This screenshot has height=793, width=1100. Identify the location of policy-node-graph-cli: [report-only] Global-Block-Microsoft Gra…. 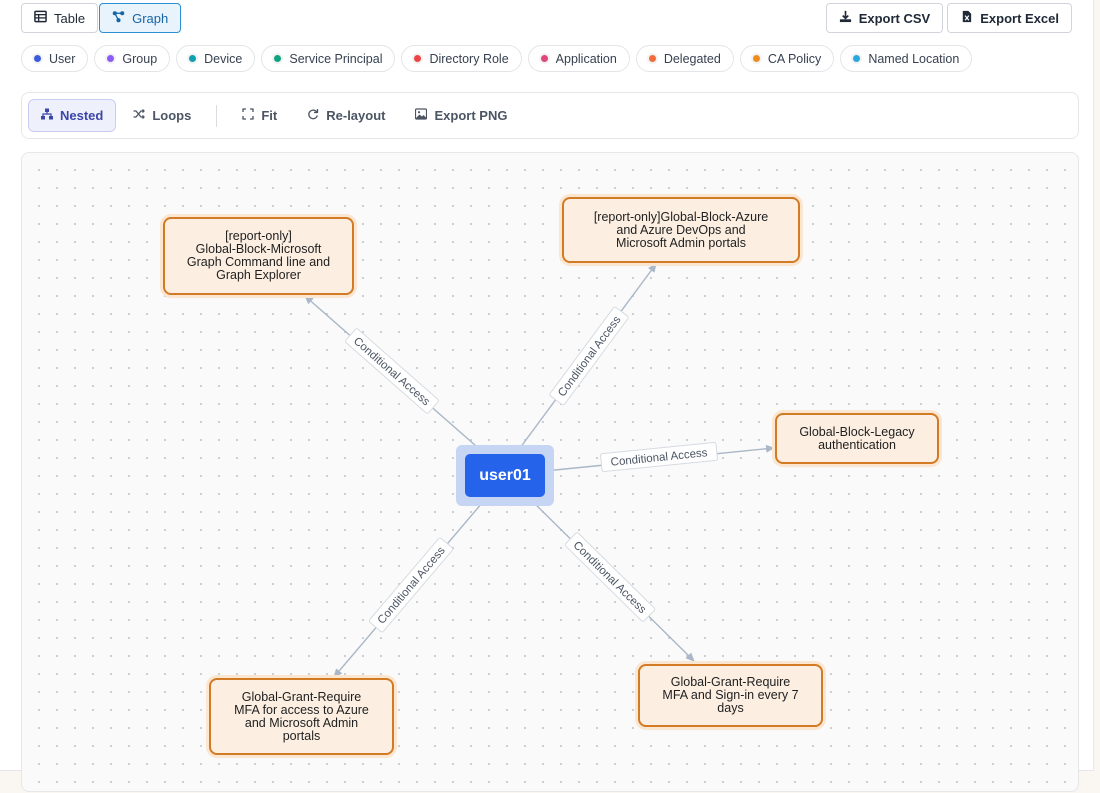
(258, 256).